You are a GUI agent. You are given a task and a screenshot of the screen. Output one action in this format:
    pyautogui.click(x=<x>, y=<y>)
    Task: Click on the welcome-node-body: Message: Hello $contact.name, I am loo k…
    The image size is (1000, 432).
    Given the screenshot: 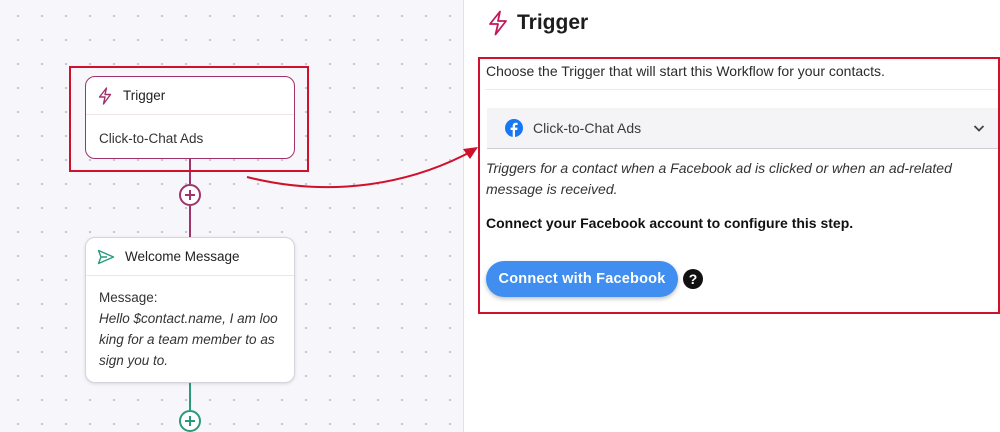 What is the action you would take?
    pyautogui.click(x=190, y=330)
    